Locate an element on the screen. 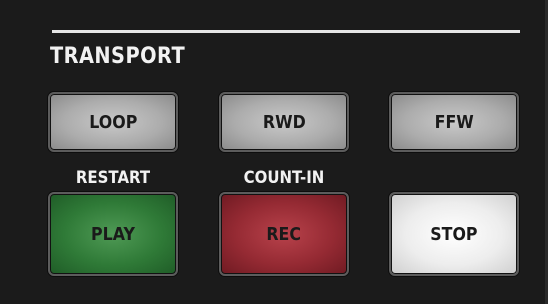 The height and width of the screenshot is (304, 558). section-divider is located at coordinates (286, 31).